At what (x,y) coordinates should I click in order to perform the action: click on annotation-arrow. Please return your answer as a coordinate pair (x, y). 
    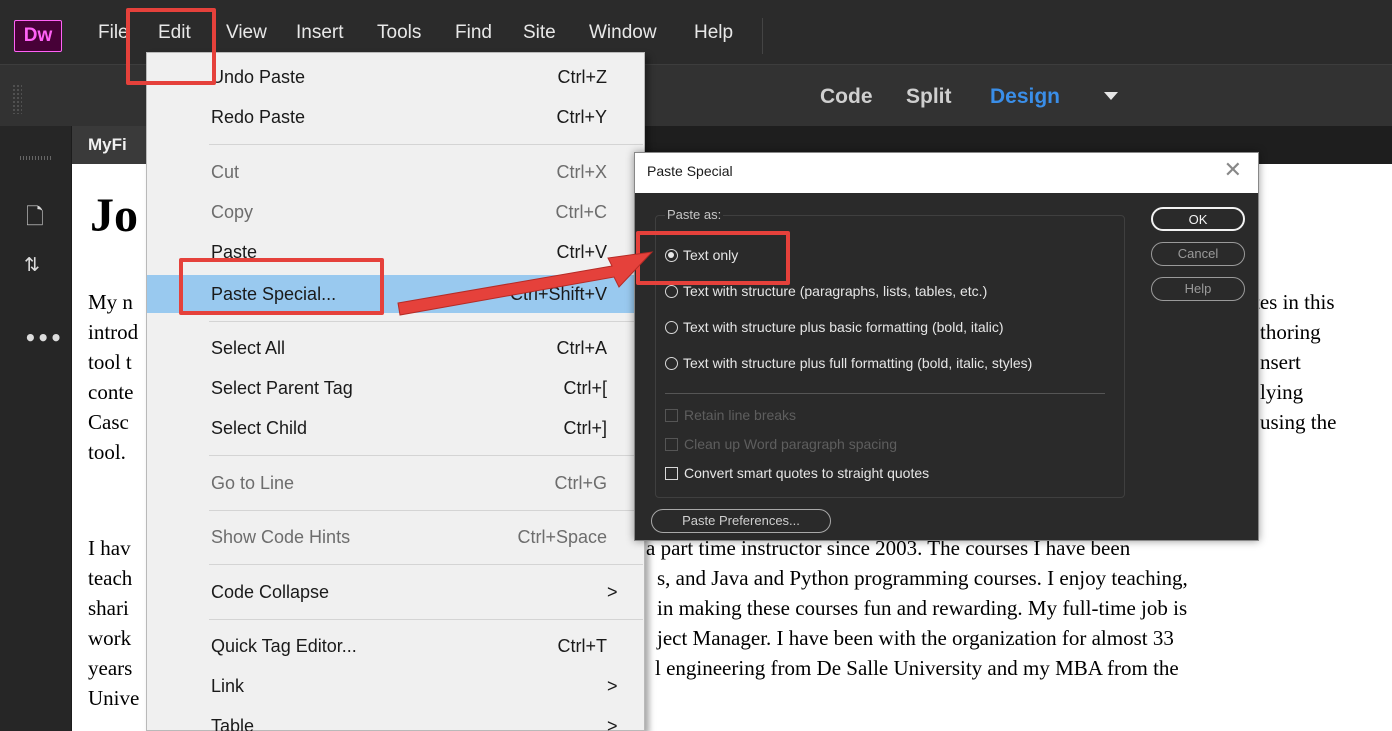
    Looking at the image, I should click on (525, 283).